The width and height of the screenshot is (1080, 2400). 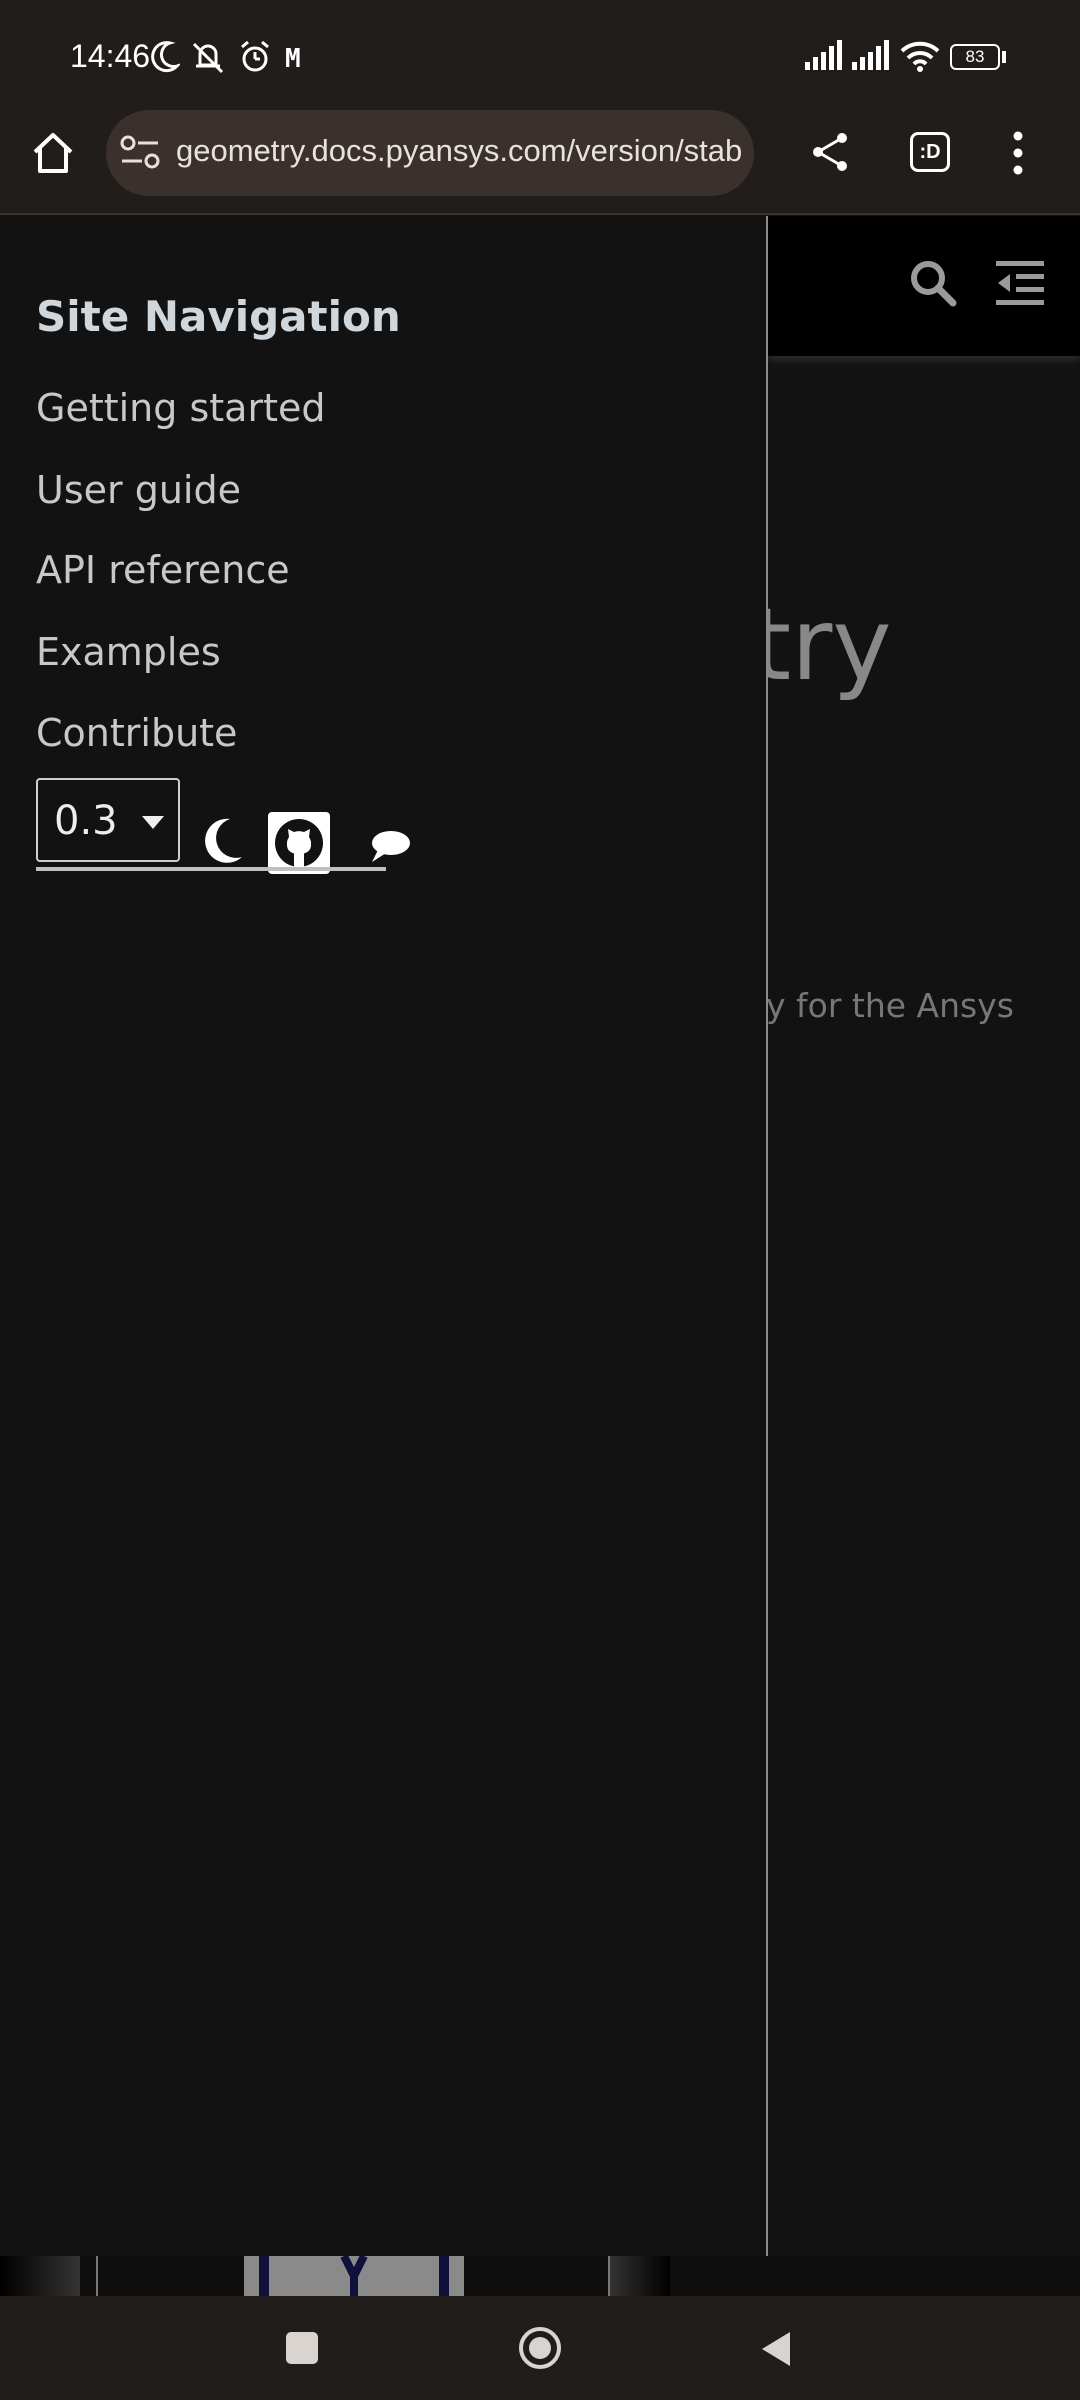 I want to click on tab-switcher-label: :D, so click(x=930, y=152).